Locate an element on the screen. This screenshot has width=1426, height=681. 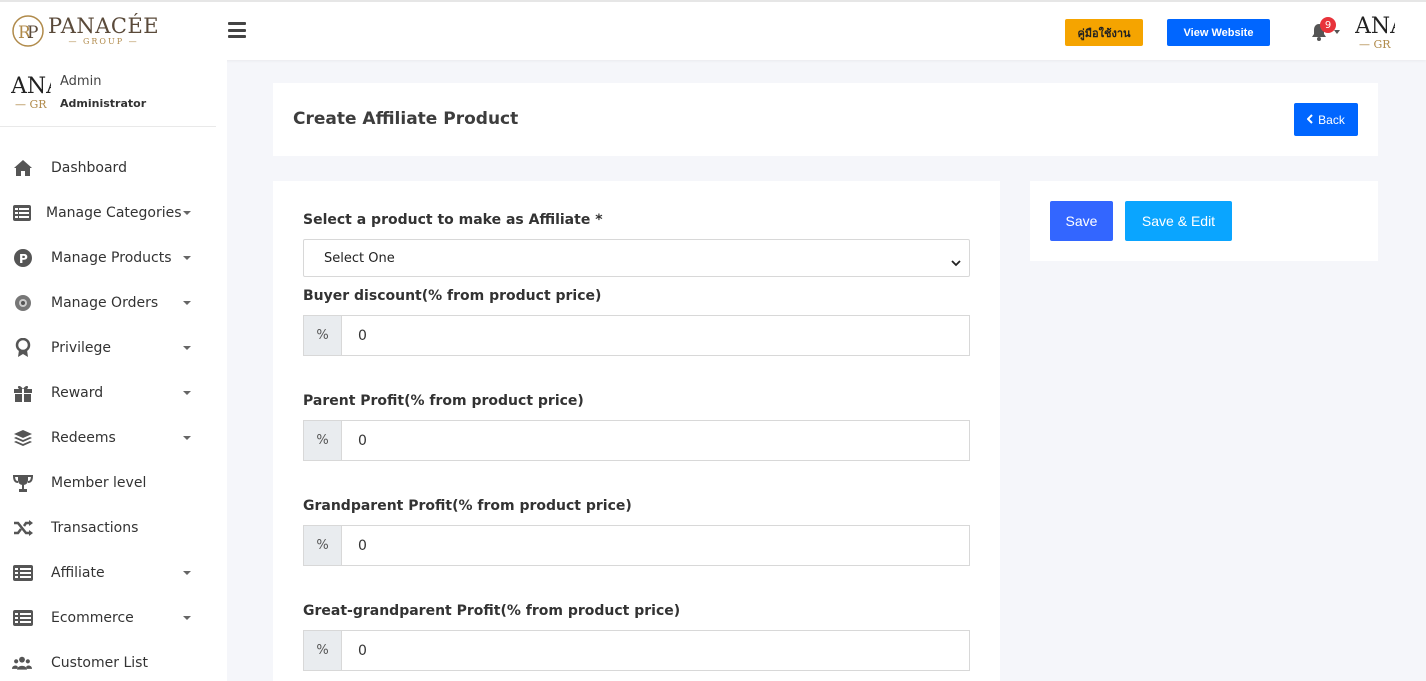
parent-profit-group: % 0 is located at coordinates (636, 440).